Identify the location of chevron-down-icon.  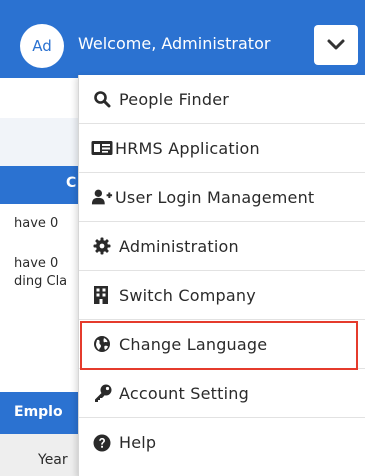
(336, 44).